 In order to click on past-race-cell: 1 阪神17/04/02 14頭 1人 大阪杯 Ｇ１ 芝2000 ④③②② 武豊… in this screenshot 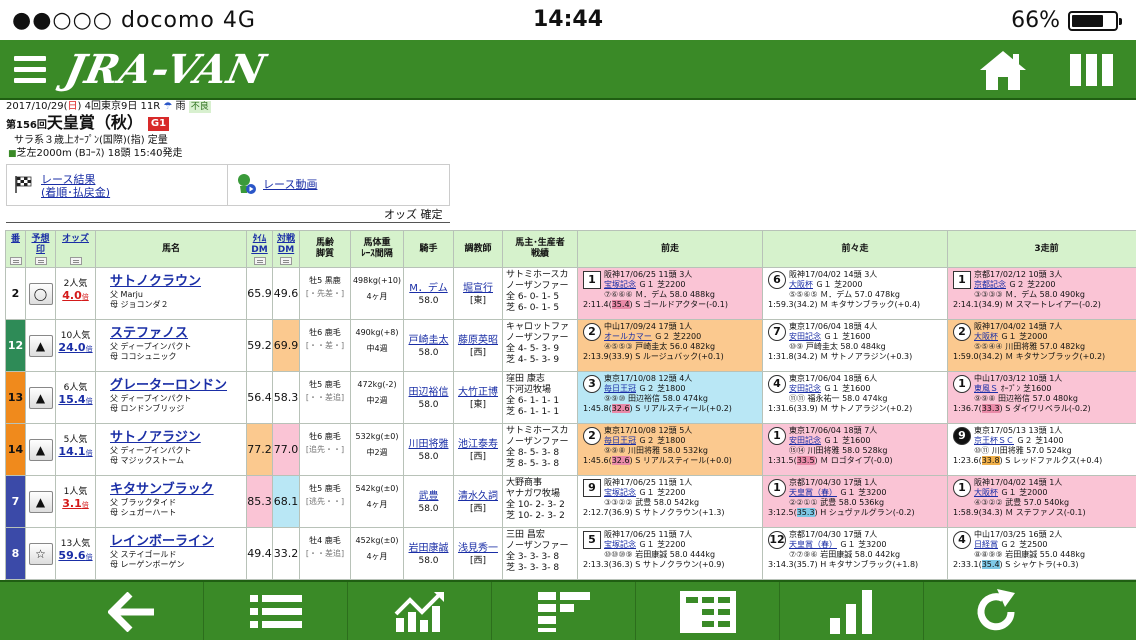, I will do `click(1041, 501)`.